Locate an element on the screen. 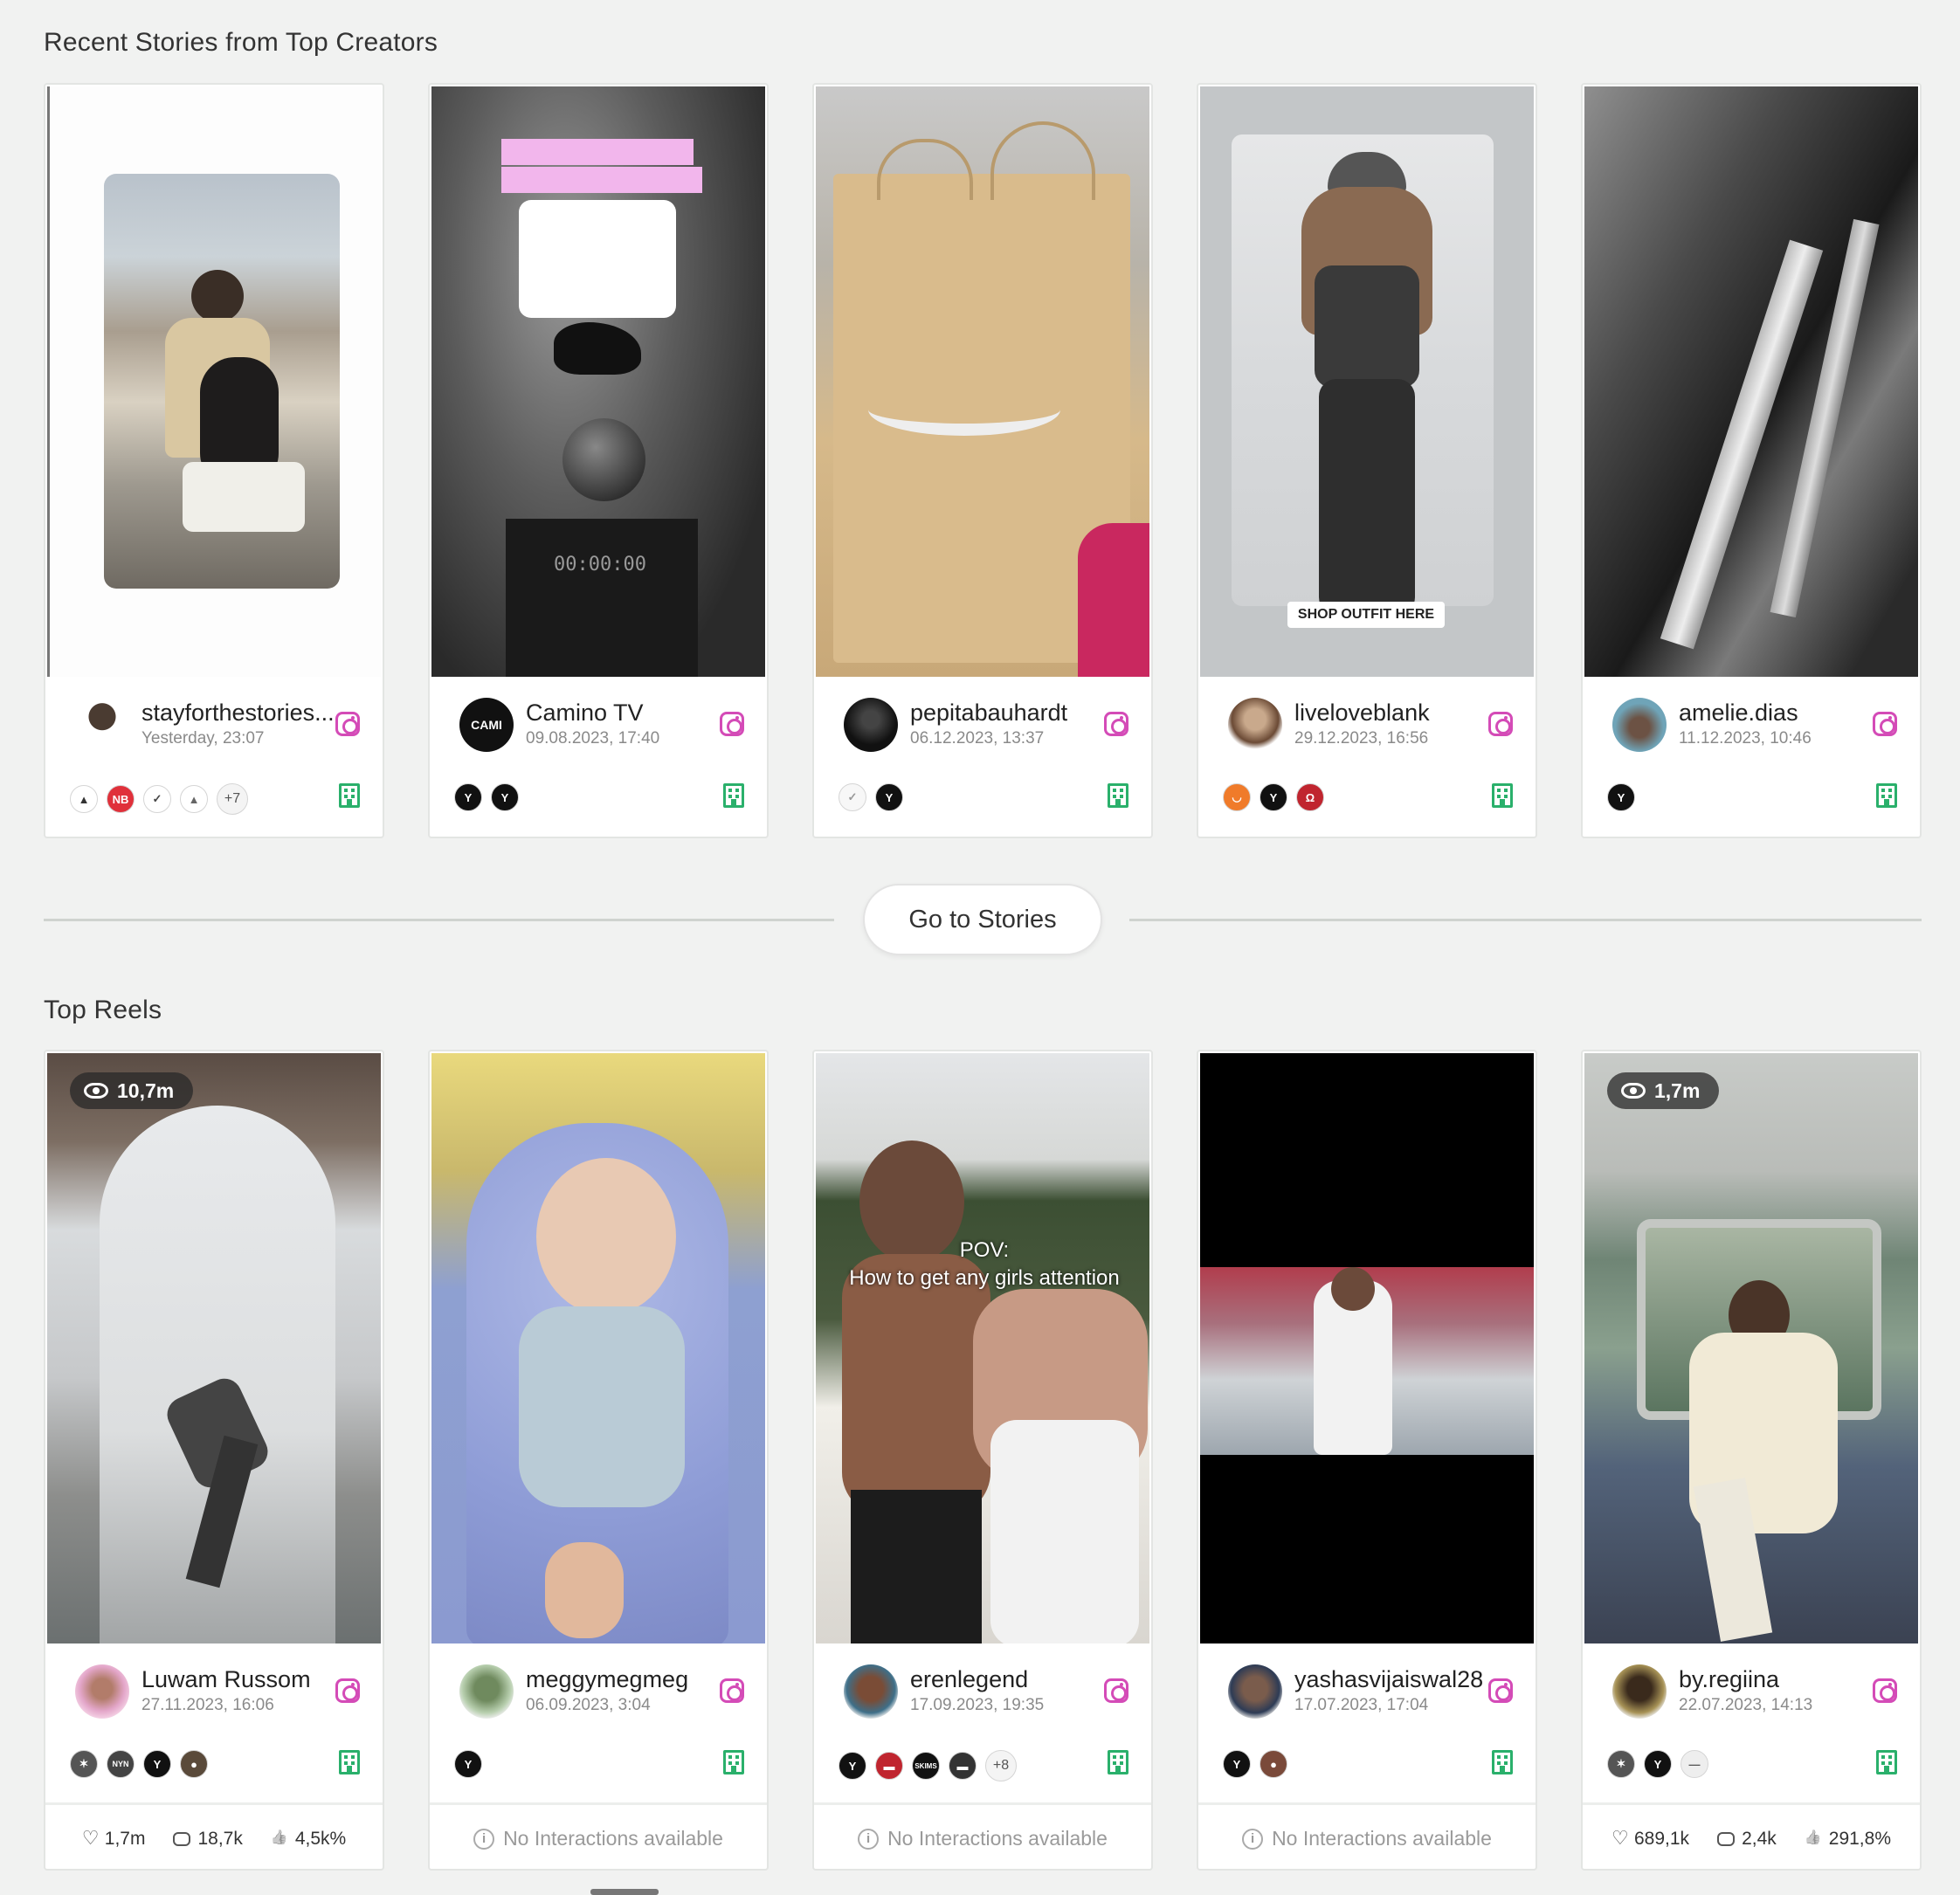 The height and width of the screenshot is (1895, 1960). scrollbar-thumb is located at coordinates (624, 1892).